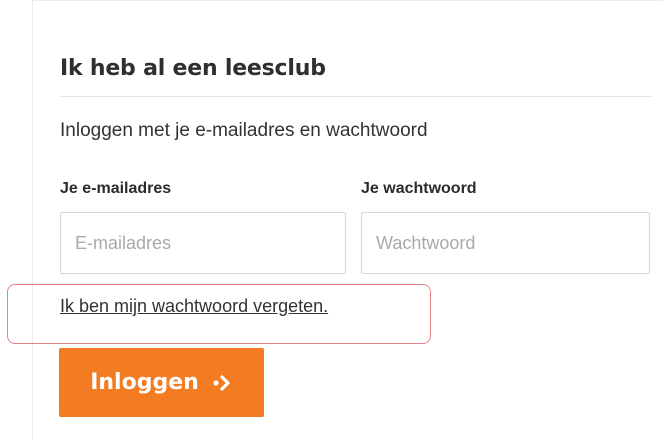 The image size is (663, 439). What do you see at coordinates (116, 188) in the screenshot?
I see `email-label: Je e-mailadres` at bounding box center [116, 188].